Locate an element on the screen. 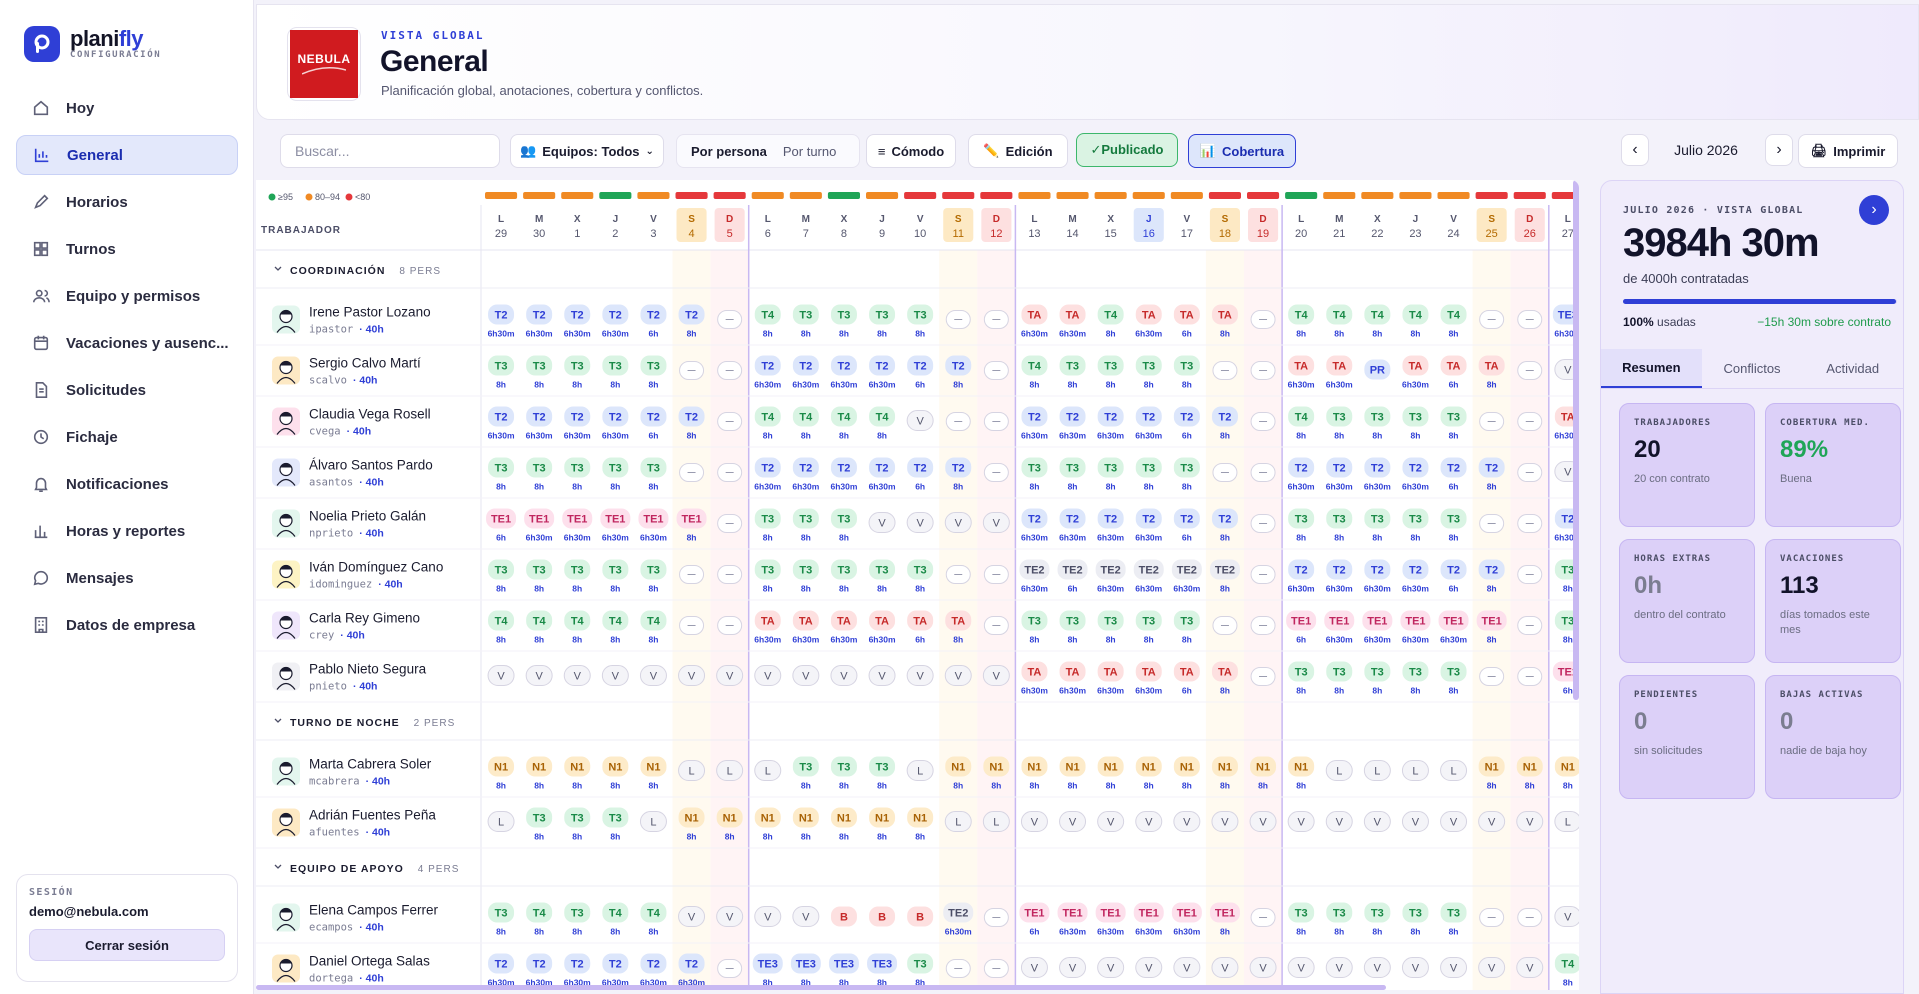 Image resolution: width=1919 pixels, height=994 pixels. sidebar-item-mensajes: Mensajes is located at coordinates (127, 578).